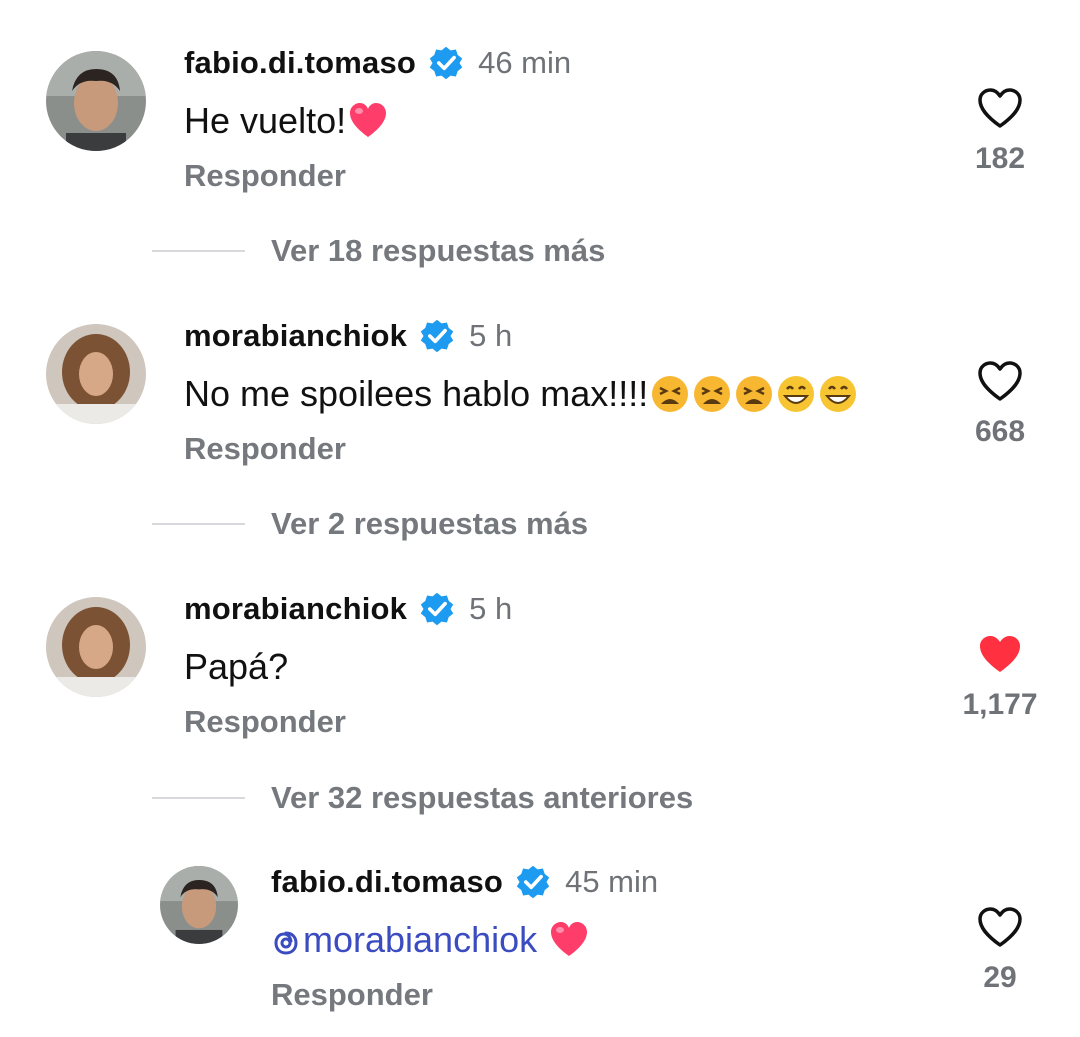  Describe the element at coordinates (1000, 677) in the screenshot. I see `like-control: 1,177` at that location.